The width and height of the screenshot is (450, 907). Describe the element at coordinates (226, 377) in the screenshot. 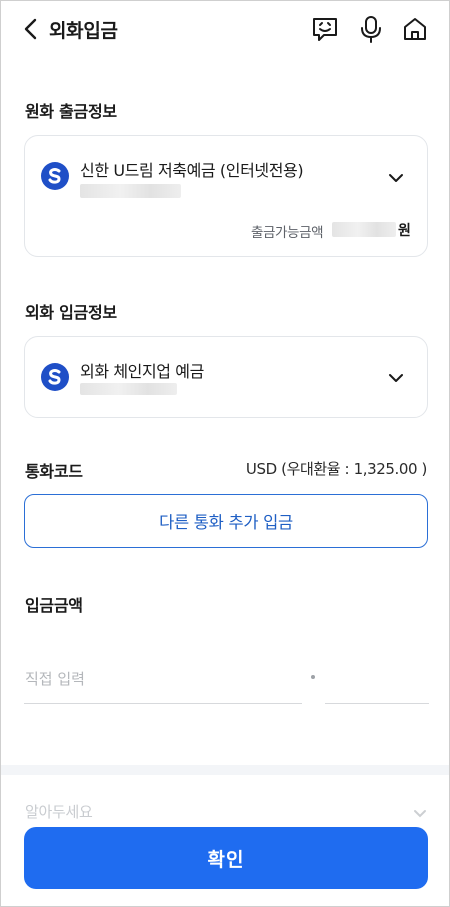

I see `fx-account-selector: 외화 체인지업 예금` at that location.